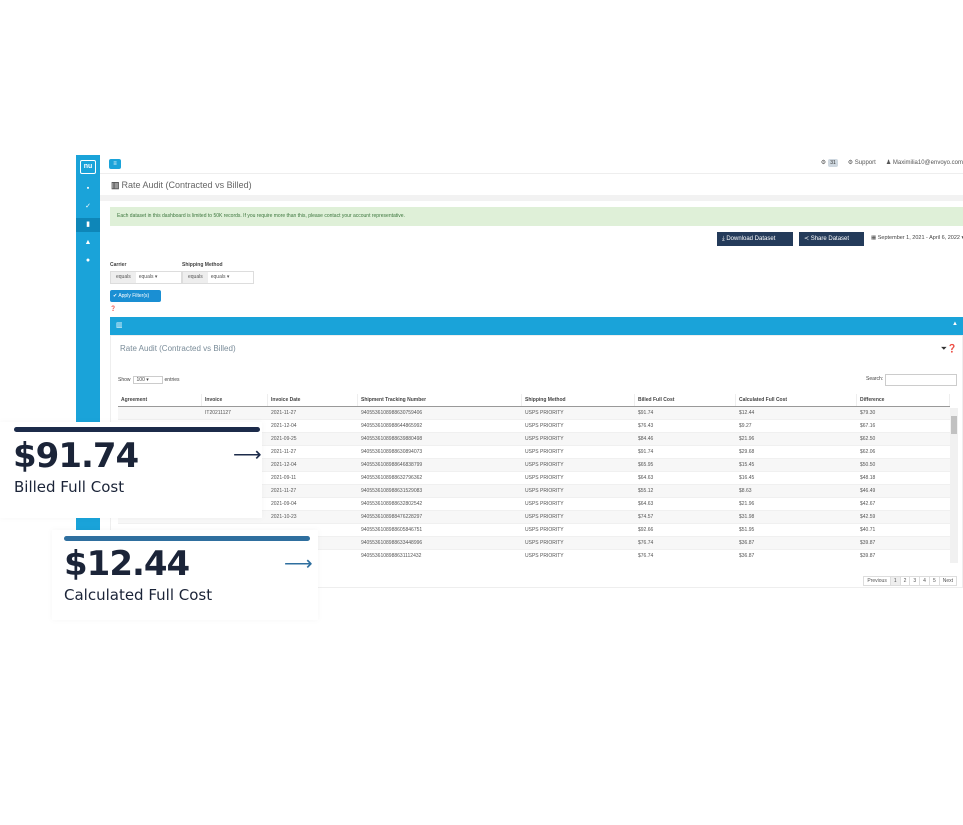 Image resolution: width=963 pixels, height=825 pixels. I want to click on column-header: Difference, so click(903, 400).